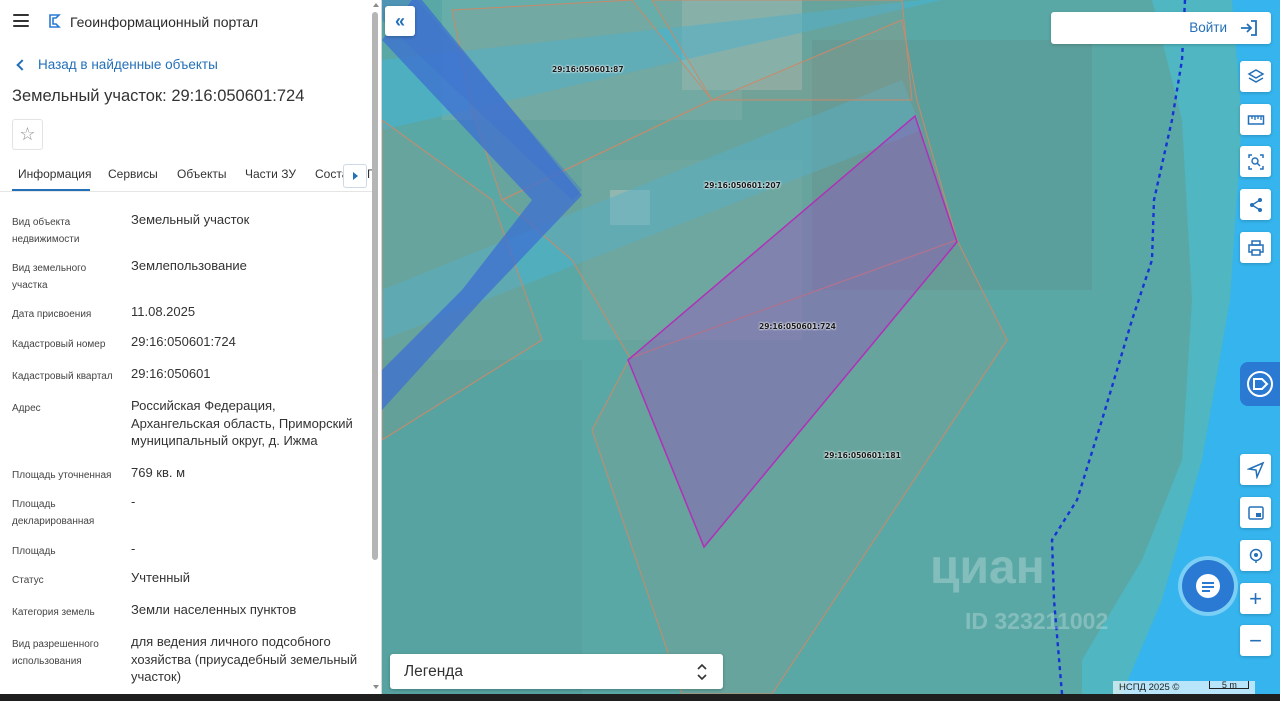  What do you see at coordinates (128, 64) in the screenshot?
I see `back-link-label: Назад в найденные объекты` at bounding box center [128, 64].